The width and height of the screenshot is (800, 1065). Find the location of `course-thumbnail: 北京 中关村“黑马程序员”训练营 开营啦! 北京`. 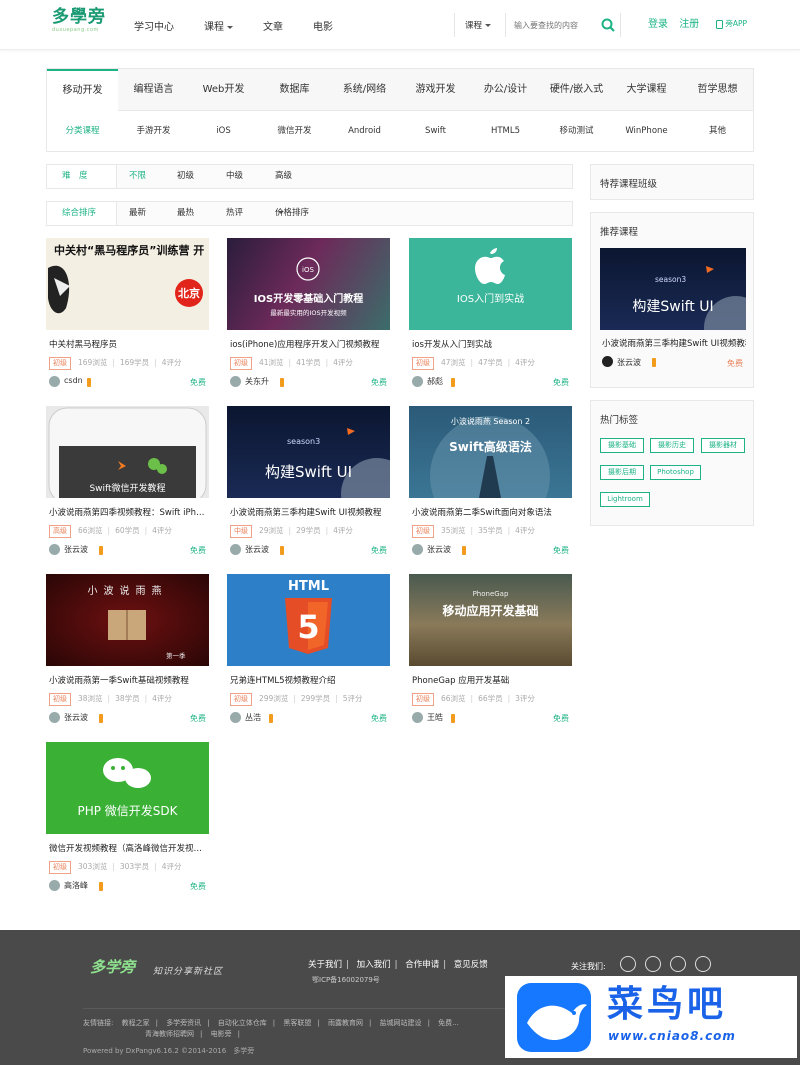

course-thumbnail: 北京 中关村“黑马程序员”训练营 开营啦! 北京 is located at coordinates (127, 284).